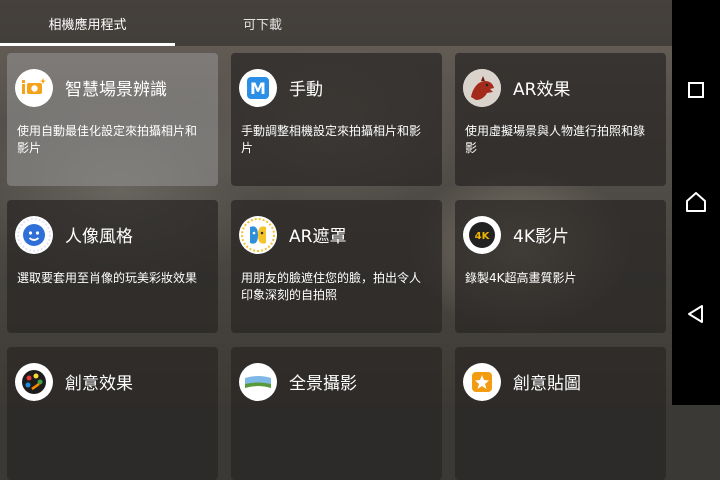 Image resolution: width=720 pixels, height=480 pixels. I want to click on app-title: 手動, so click(306, 90).